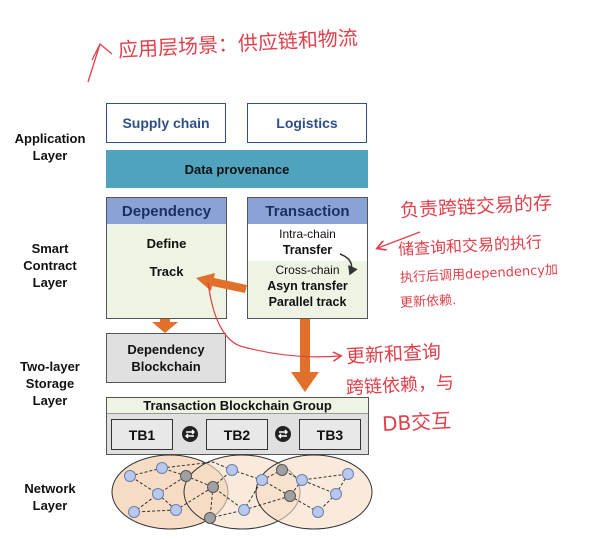 This screenshot has height=539, width=593. I want to click on mid-annotation-1: 更新和查询, so click(393, 354).